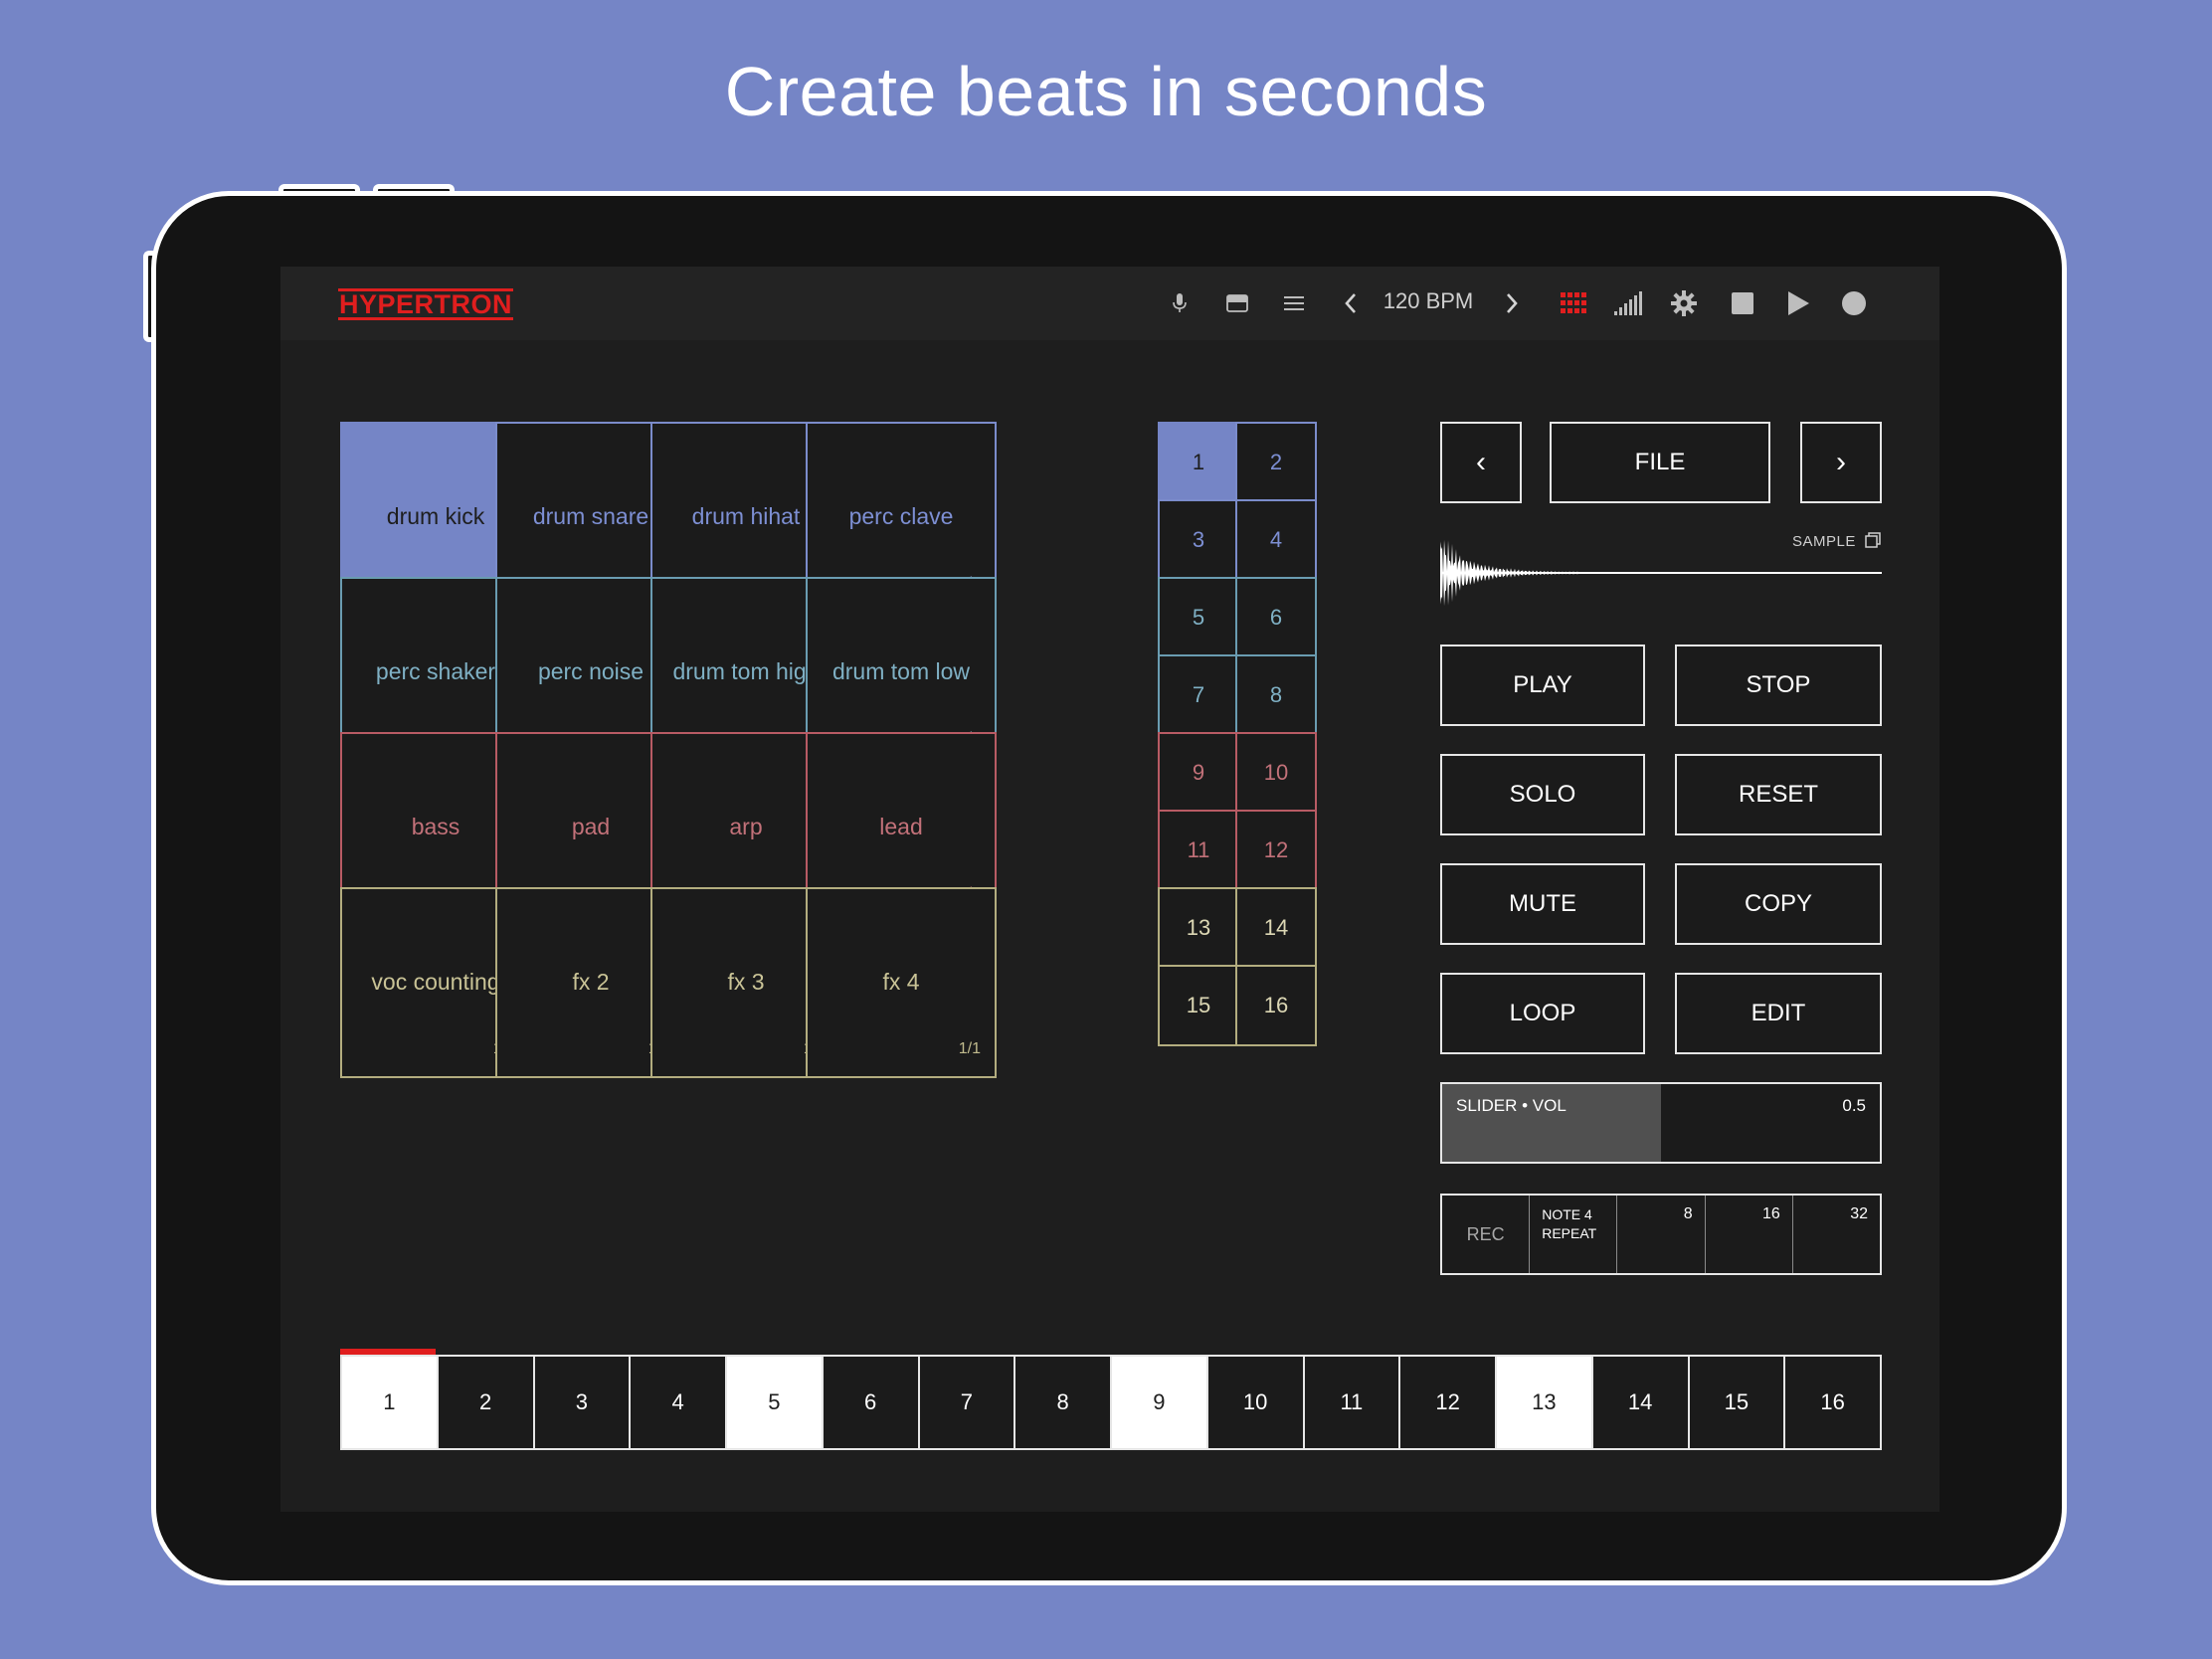 The width and height of the screenshot is (2212, 1659). What do you see at coordinates (1567, 1214) in the screenshot?
I see `note-label: NOTE 4` at bounding box center [1567, 1214].